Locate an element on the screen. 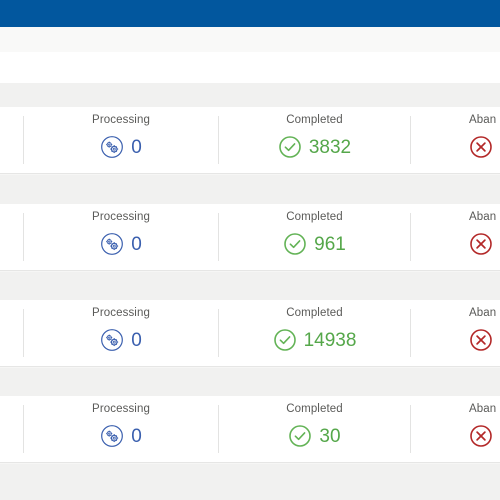 The width and height of the screenshot is (500, 500). stat-completed: Completed 961 is located at coordinates (314, 238).